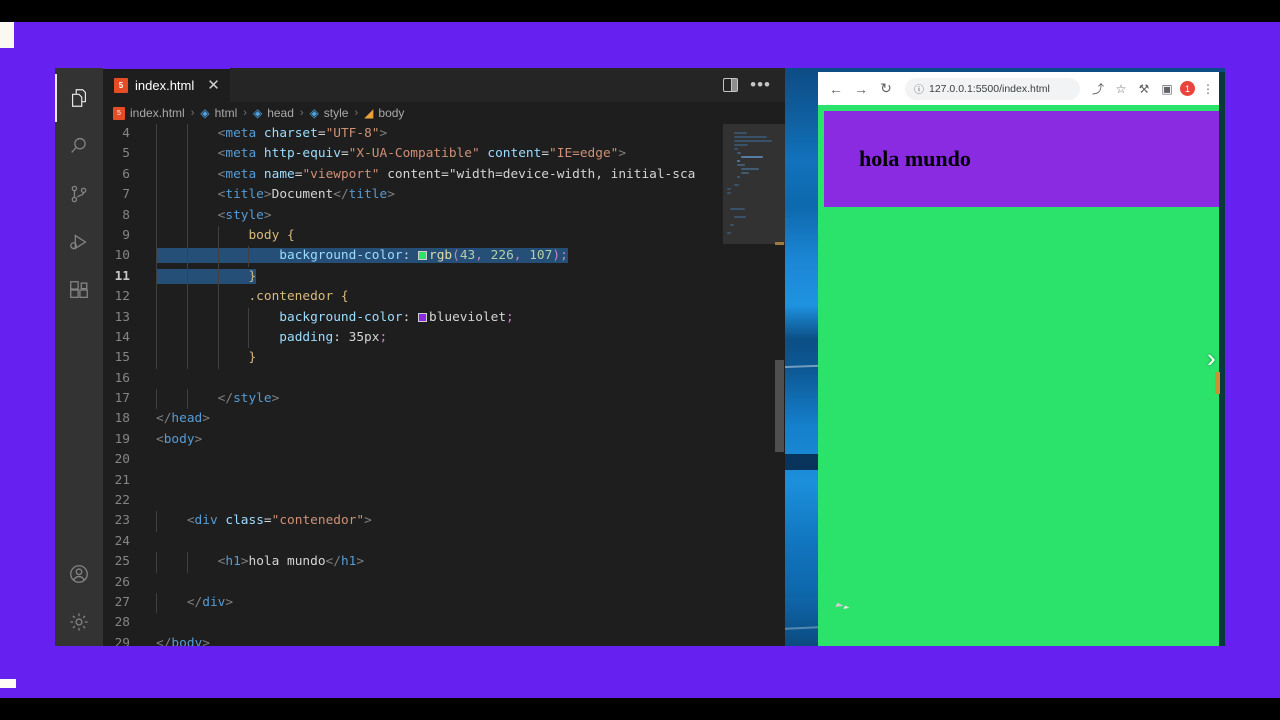 The image size is (1280, 720). What do you see at coordinates (413, 603) in the screenshot?
I see `code-line: 27 </div>` at bounding box center [413, 603].